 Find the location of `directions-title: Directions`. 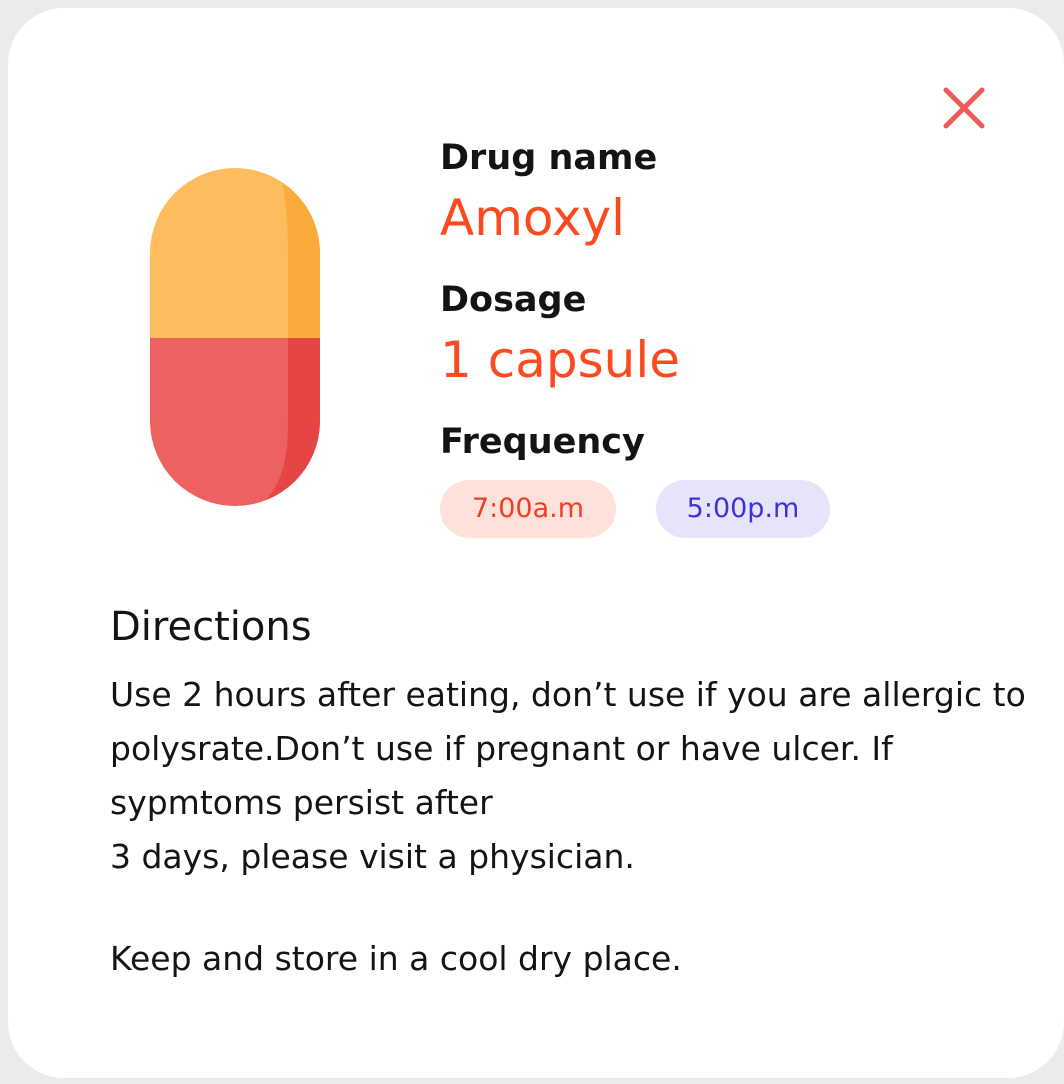

directions-title: Directions is located at coordinates (211, 627).